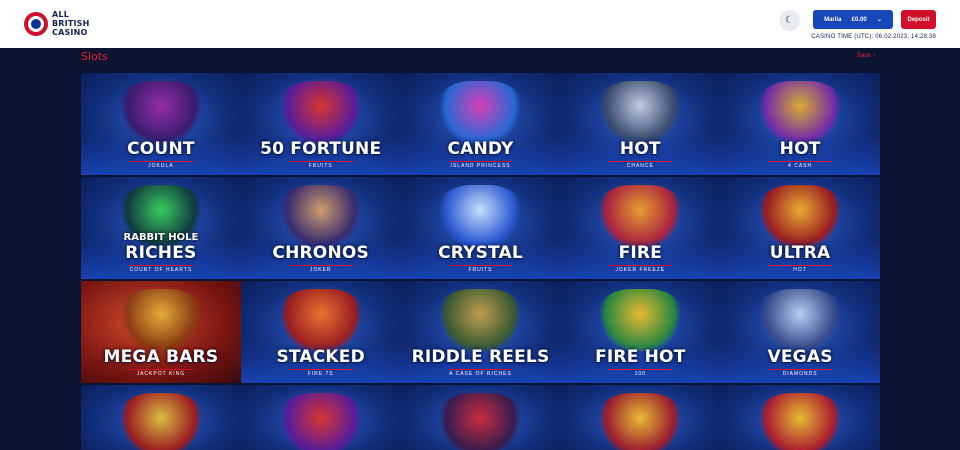  I want to click on game-tile: ULTRA HOT, so click(800, 228).